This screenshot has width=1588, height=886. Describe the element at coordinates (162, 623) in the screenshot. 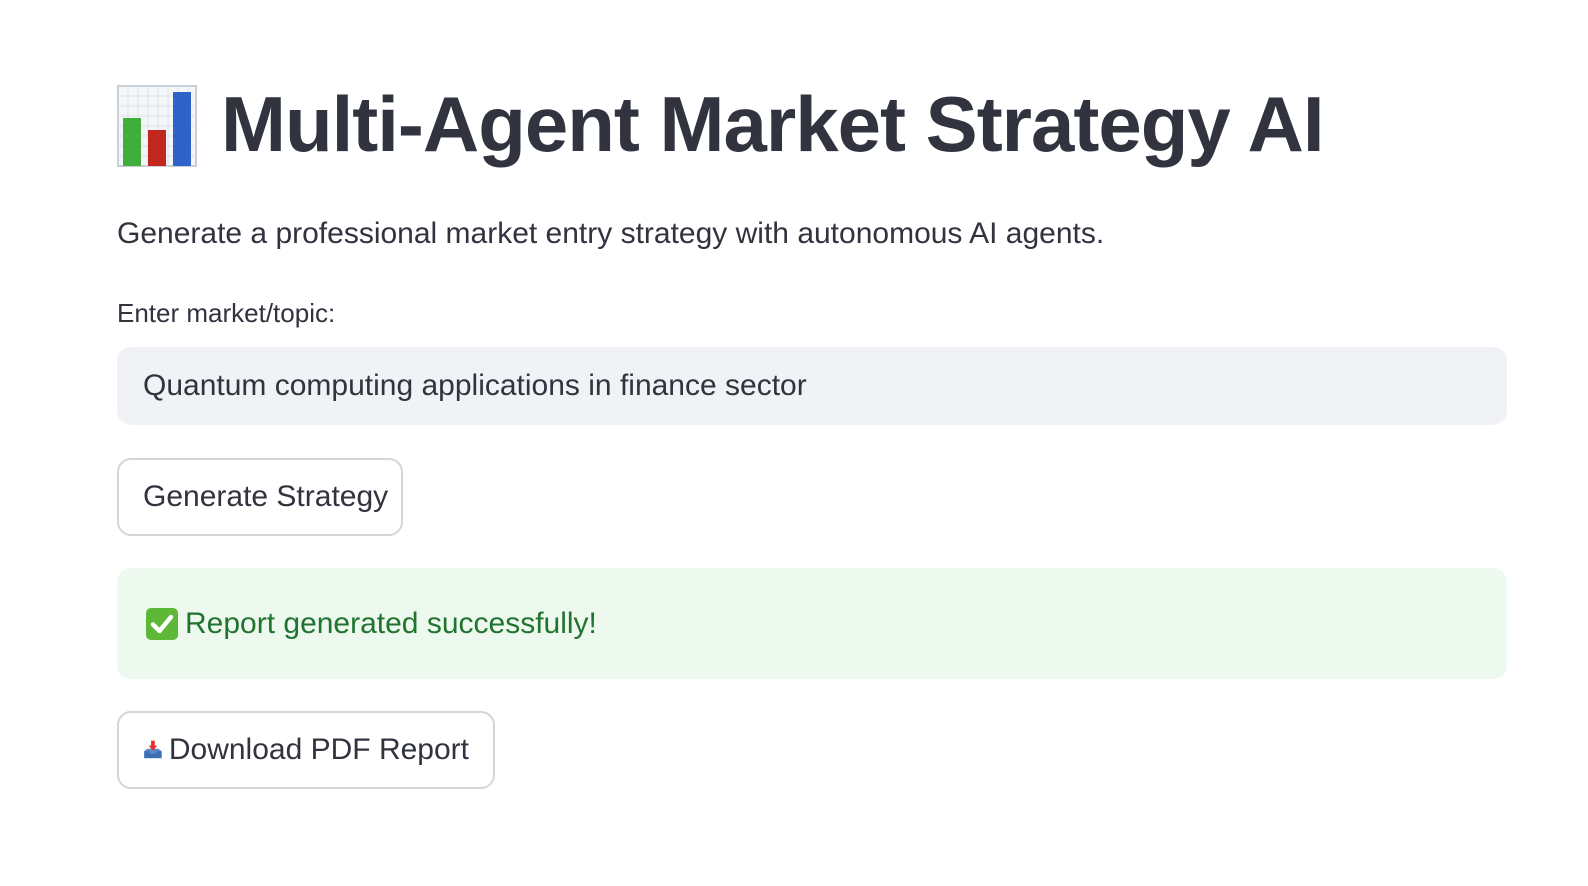

I see `check-mark-icon` at that location.